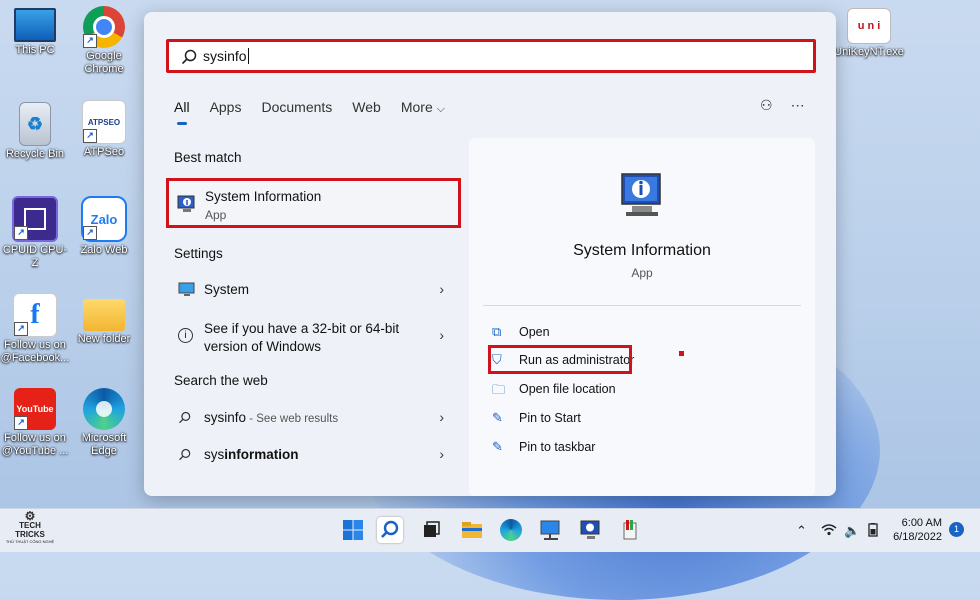  I want to click on network-computer-icon, so click(550, 530).